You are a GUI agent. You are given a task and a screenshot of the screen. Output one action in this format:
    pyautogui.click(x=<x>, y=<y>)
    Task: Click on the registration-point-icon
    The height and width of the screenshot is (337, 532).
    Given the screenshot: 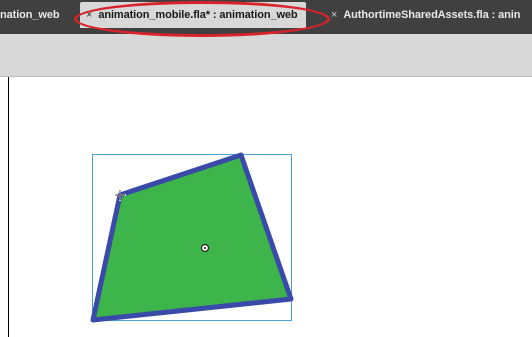 What is the action you would take?
    pyautogui.click(x=205, y=248)
    